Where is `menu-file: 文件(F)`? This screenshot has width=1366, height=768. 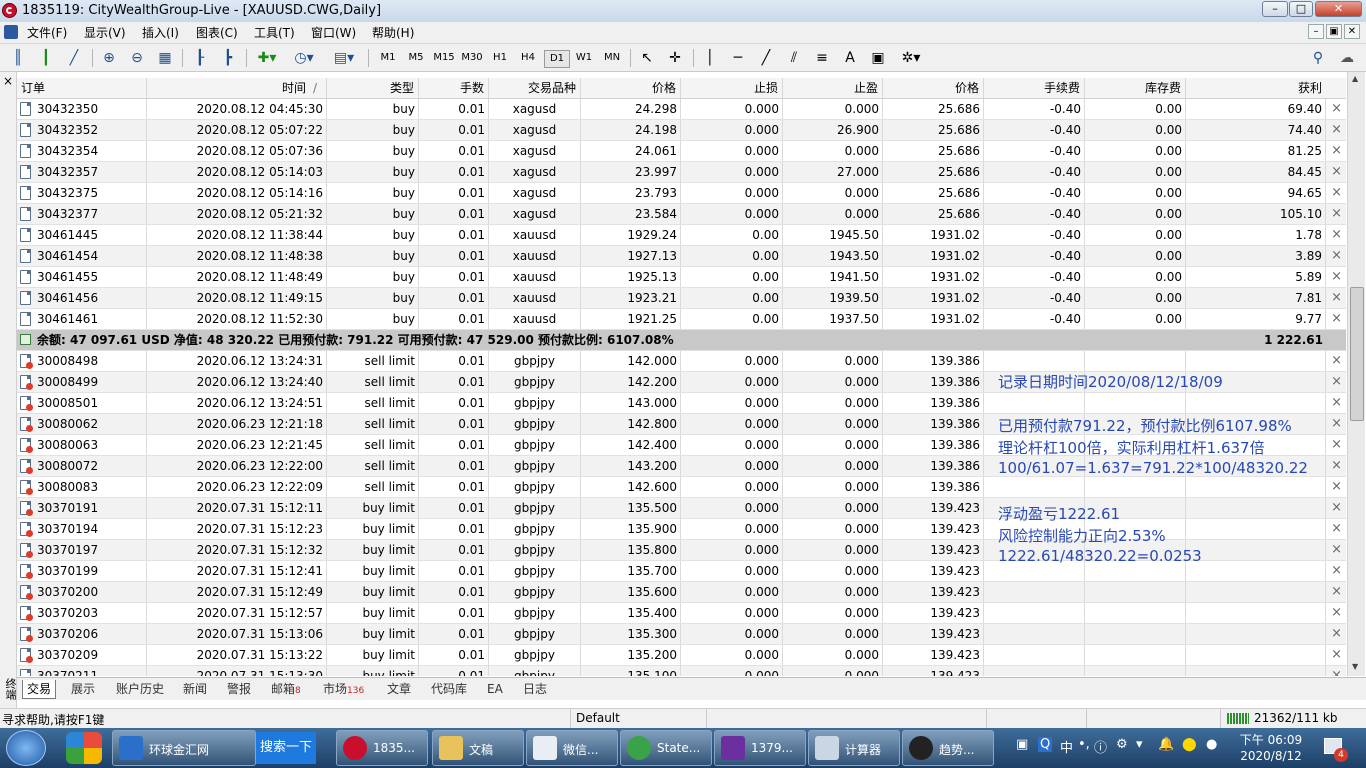
menu-file: 文件(F) is located at coordinates (47, 32).